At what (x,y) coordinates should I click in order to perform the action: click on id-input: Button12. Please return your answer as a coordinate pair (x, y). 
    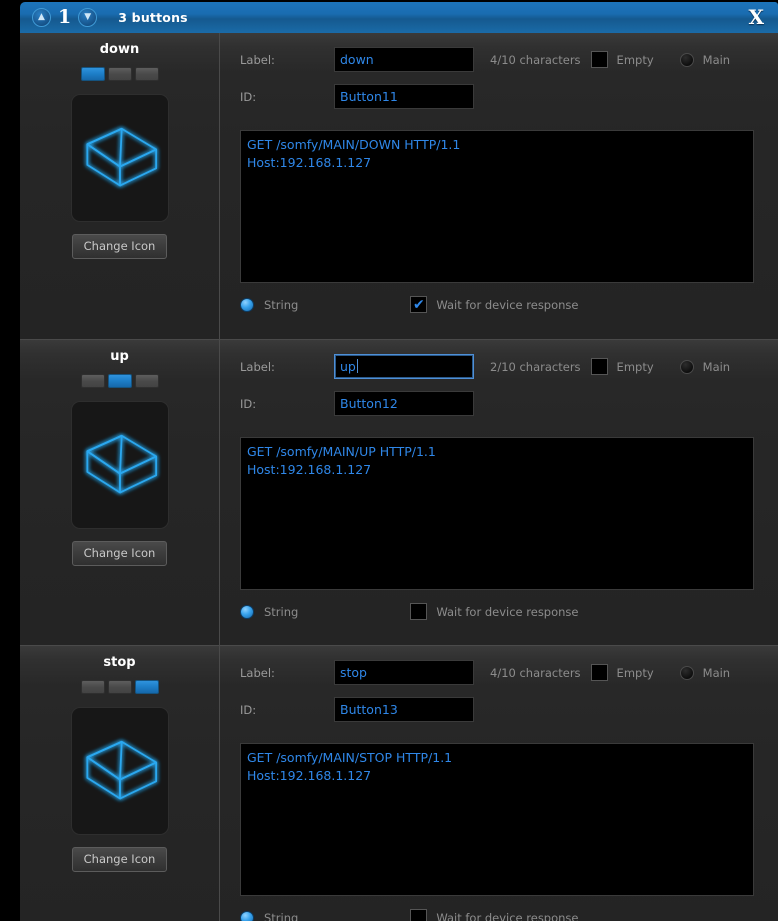
    Looking at the image, I should click on (404, 403).